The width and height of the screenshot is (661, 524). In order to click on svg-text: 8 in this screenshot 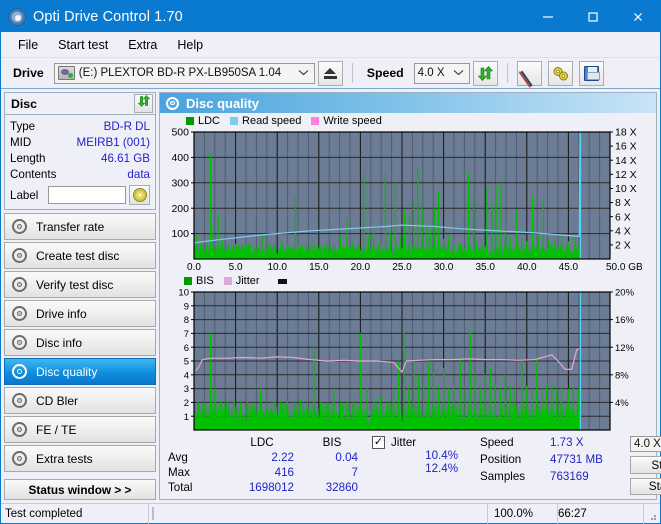, I will do `click(186, 320)`.